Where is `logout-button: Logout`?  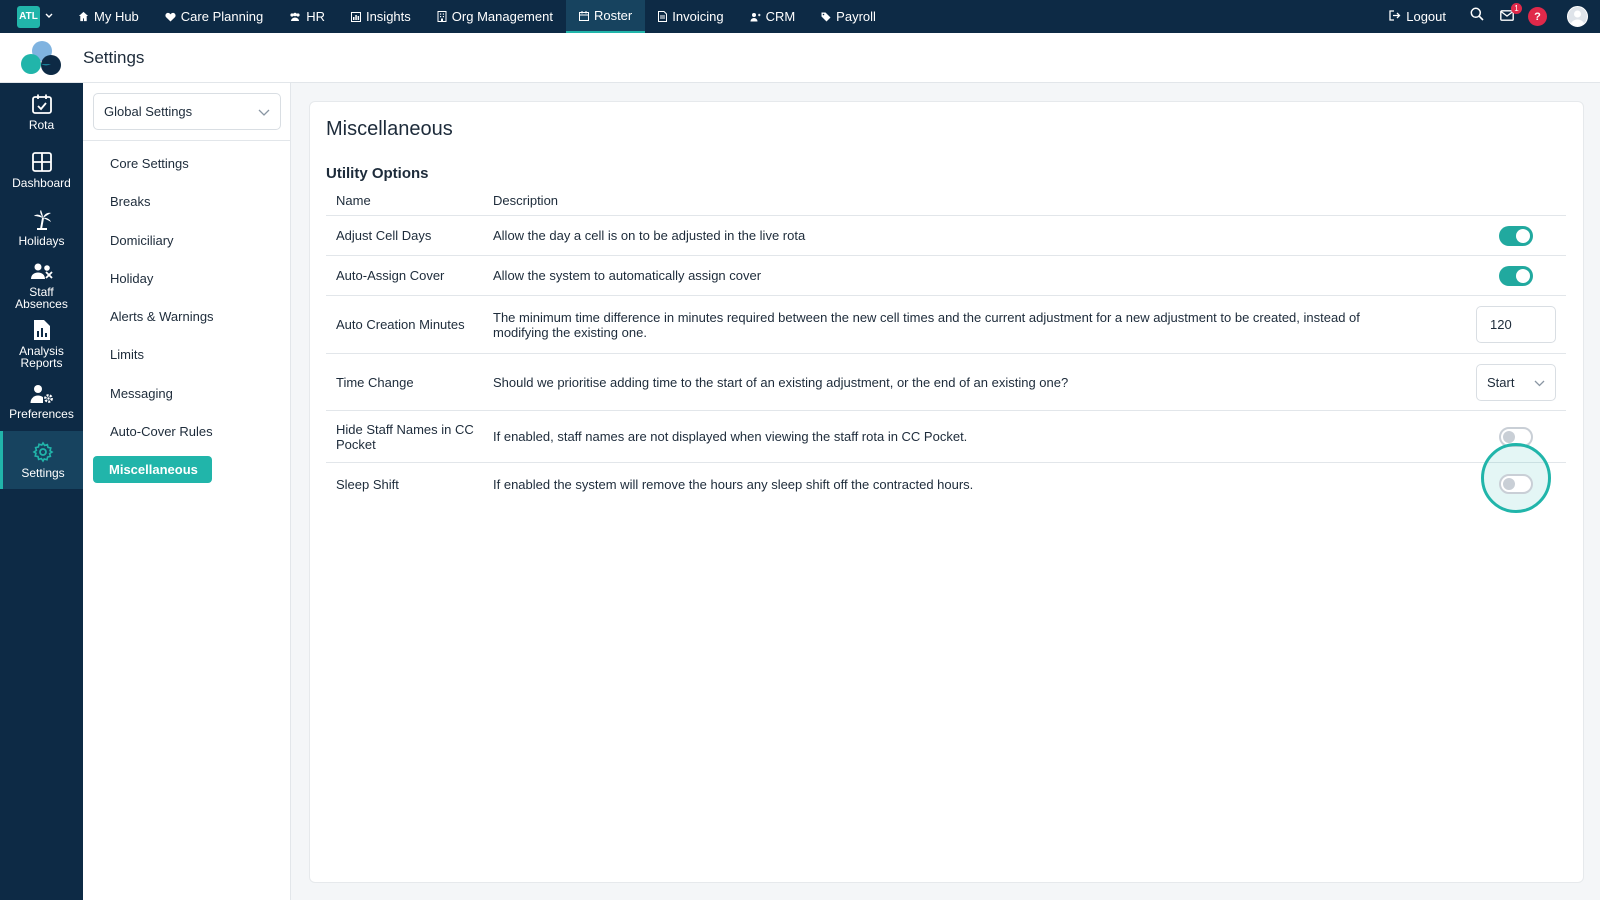
logout-button: Logout is located at coordinates (1417, 16).